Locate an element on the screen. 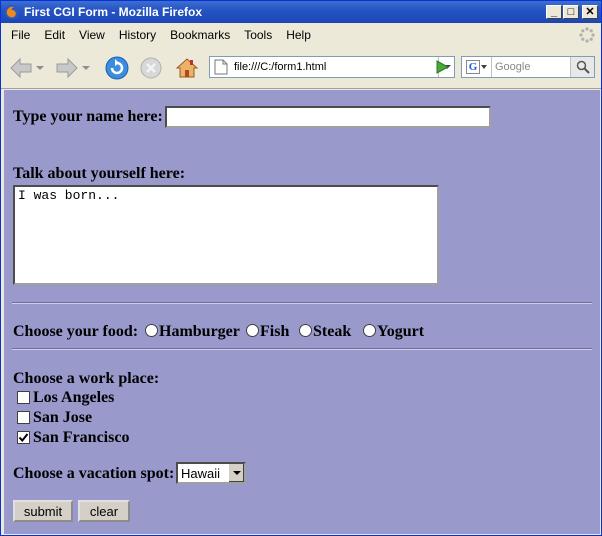 The width and height of the screenshot is (602, 536). search-input is located at coordinates (531, 67).